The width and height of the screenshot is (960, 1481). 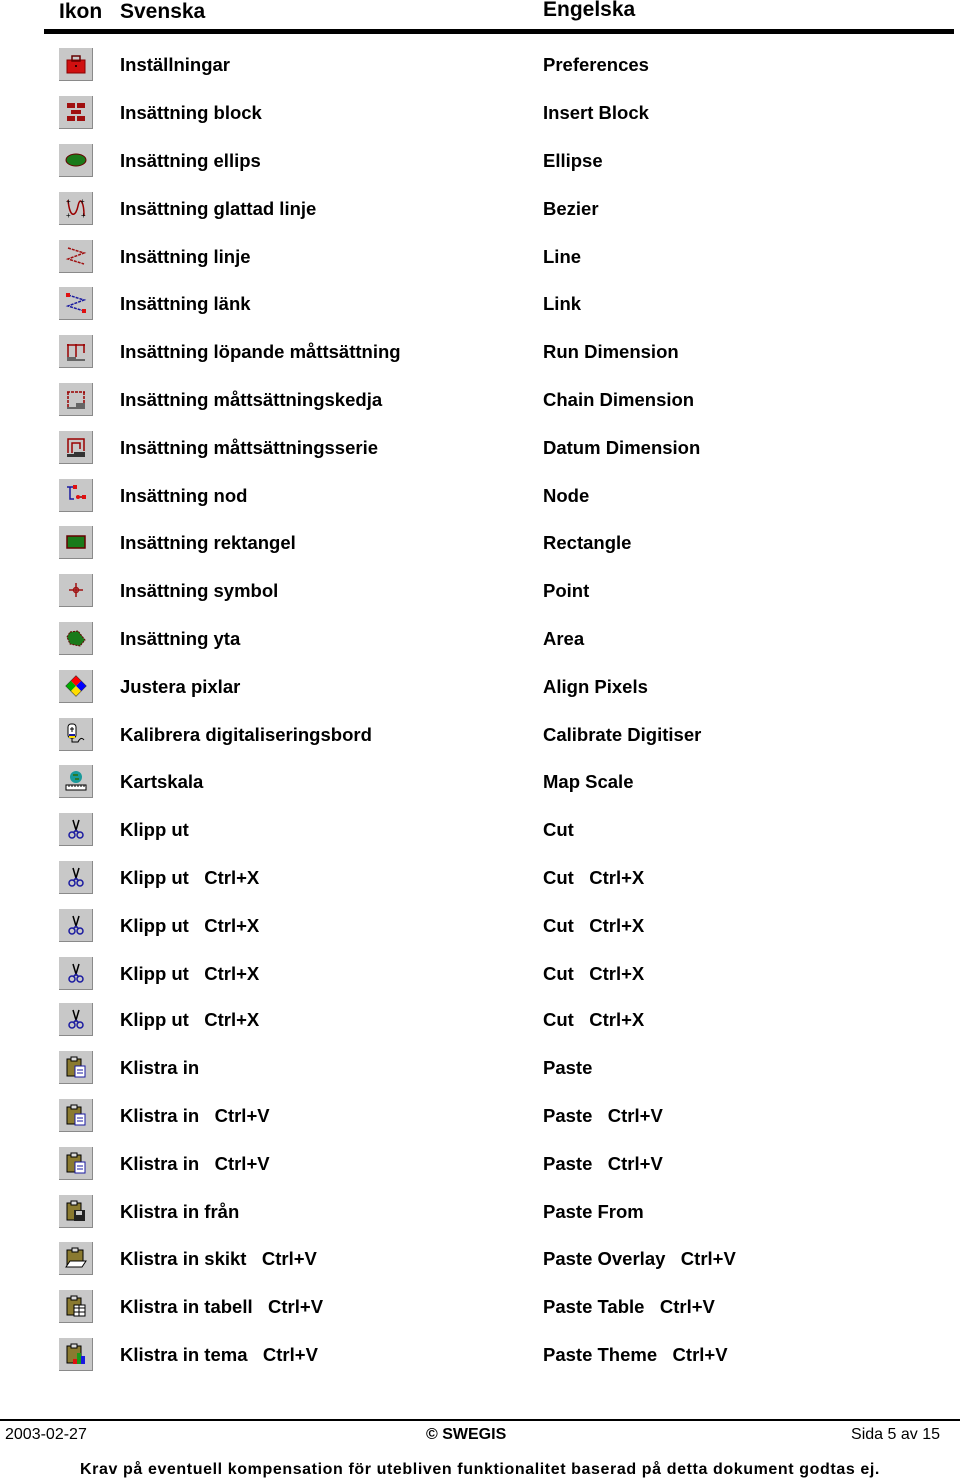 What do you see at coordinates (564, 638) in the screenshot?
I see `english-term: Area` at bounding box center [564, 638].